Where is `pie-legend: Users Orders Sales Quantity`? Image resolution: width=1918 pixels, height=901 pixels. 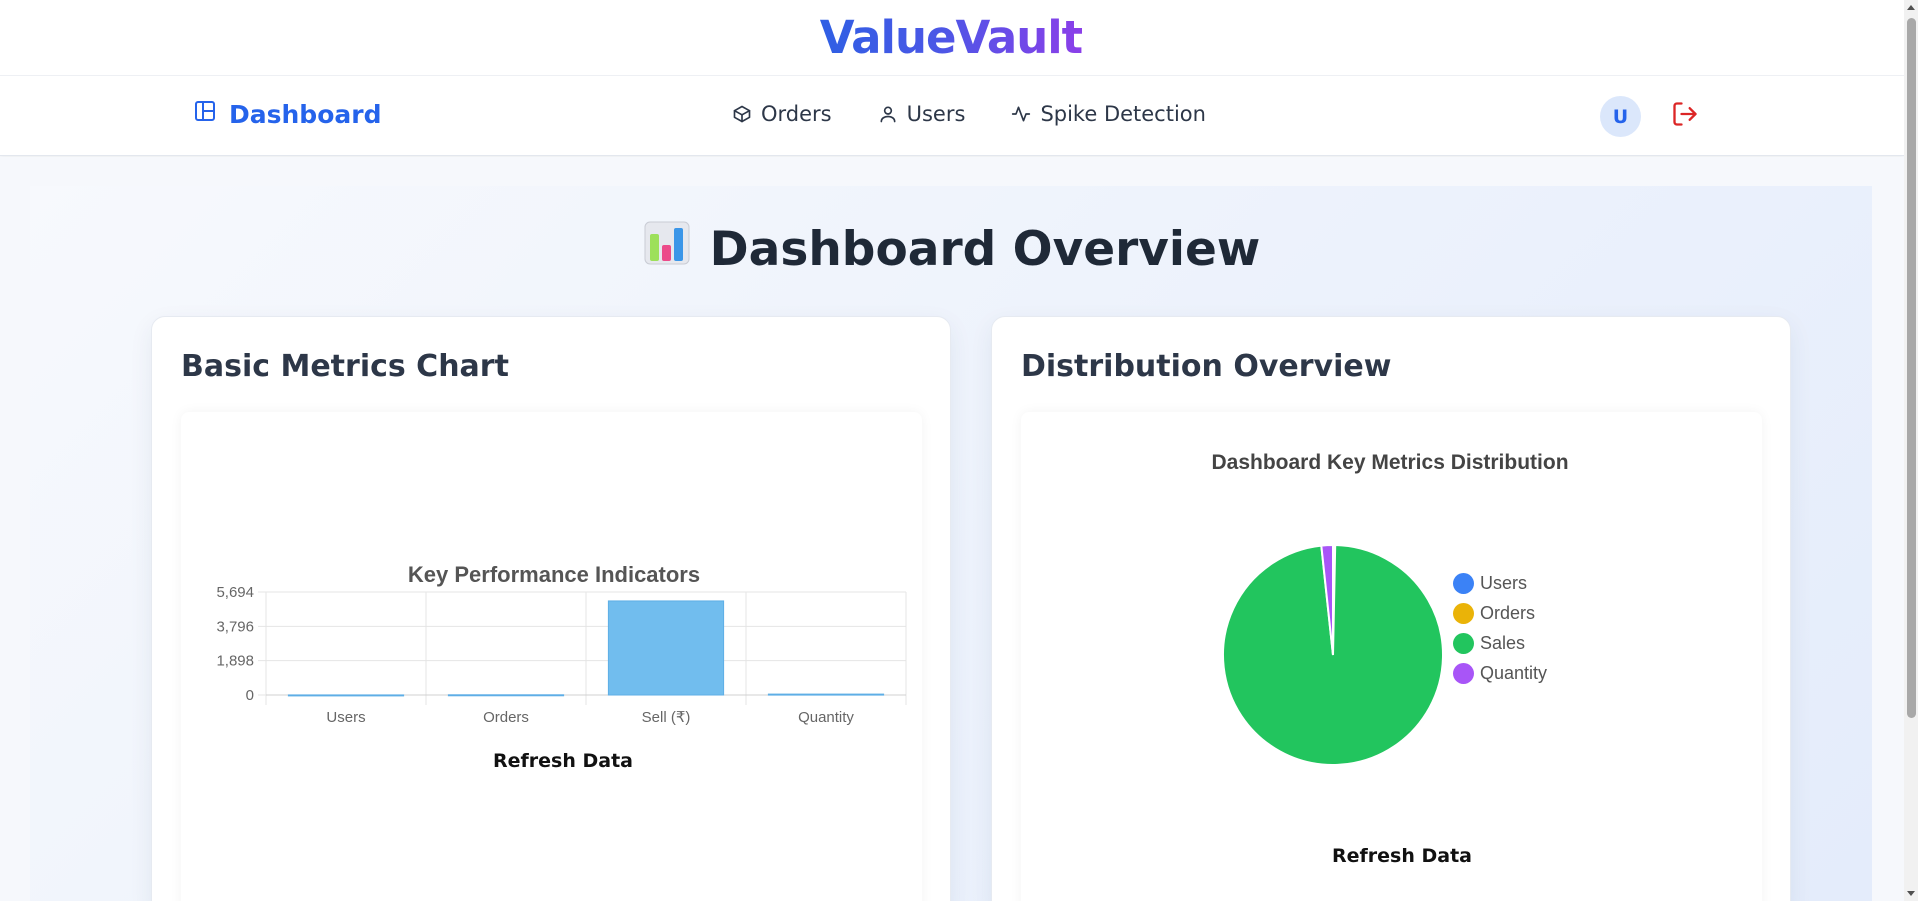 pie-legend: Users Orders Sales Quantity is located at coordinates (1500, 628).